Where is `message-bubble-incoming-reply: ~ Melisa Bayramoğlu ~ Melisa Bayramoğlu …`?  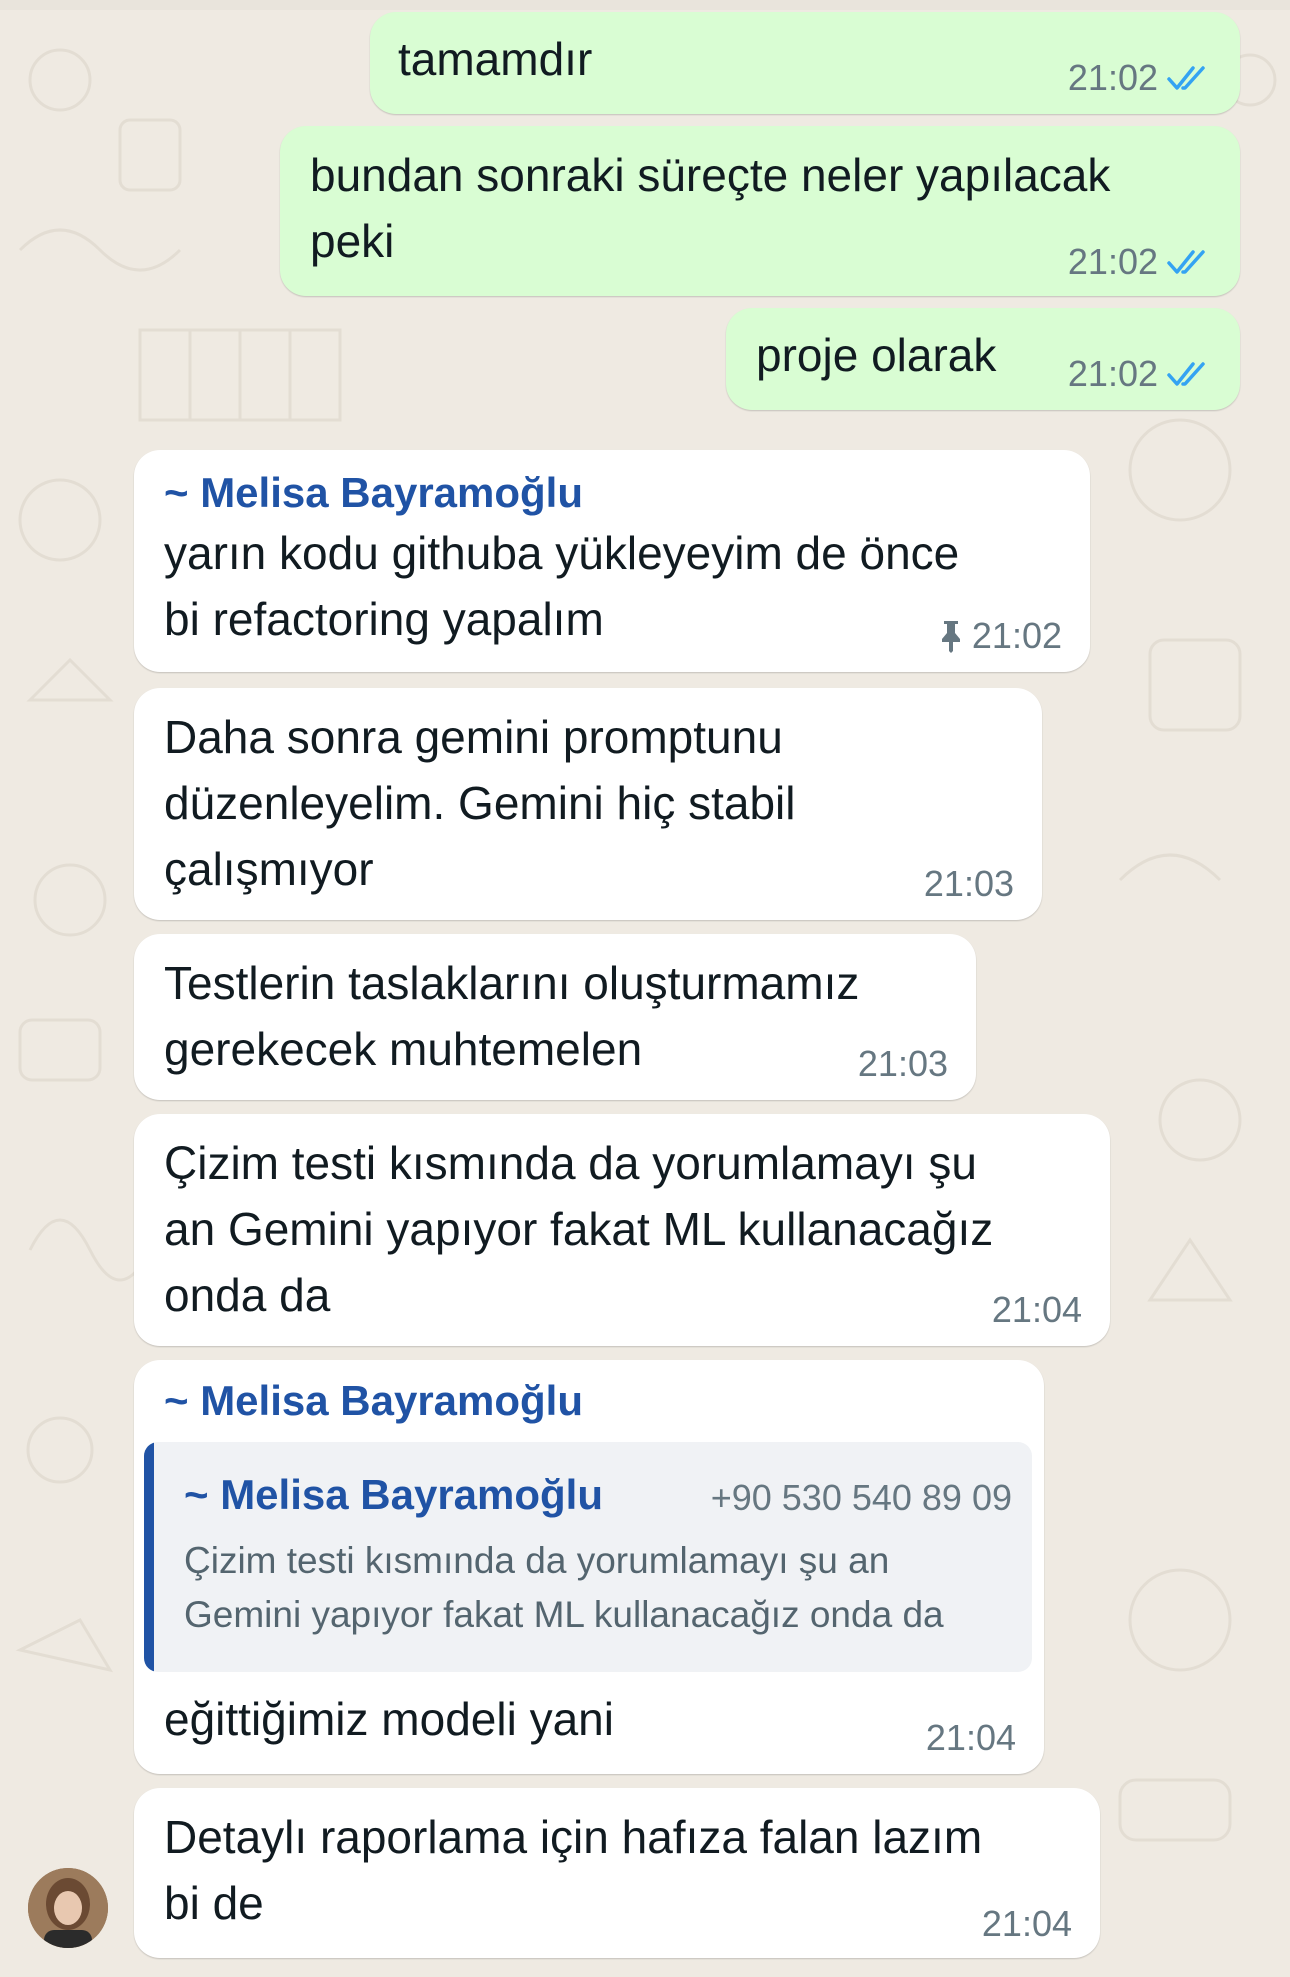 message-bubble-incoming-reply: ~ Melisa Bayramoğlu ~ Melisa Bayramoğlu … is located at coordinates (589, 1567).